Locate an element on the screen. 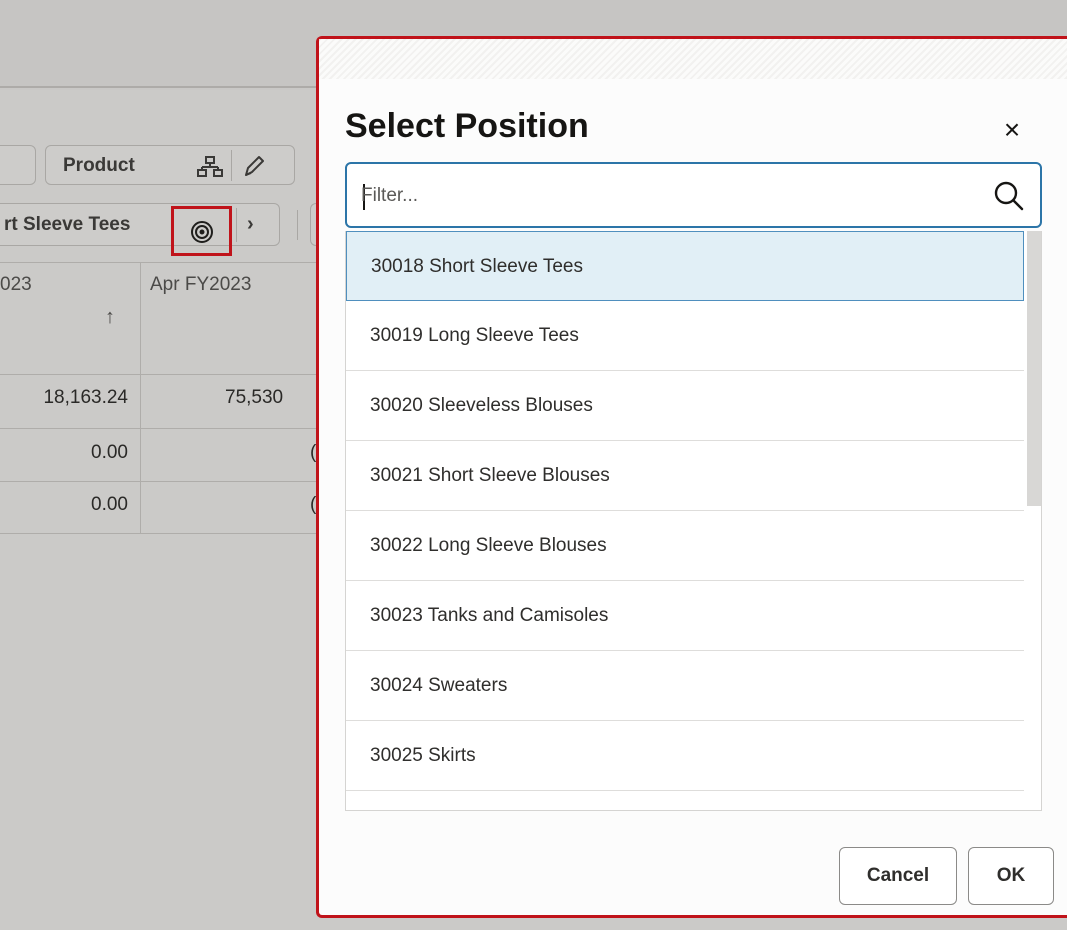  list-item: 30018 Short Sleeve Tees is located at coordinates (685, 266).